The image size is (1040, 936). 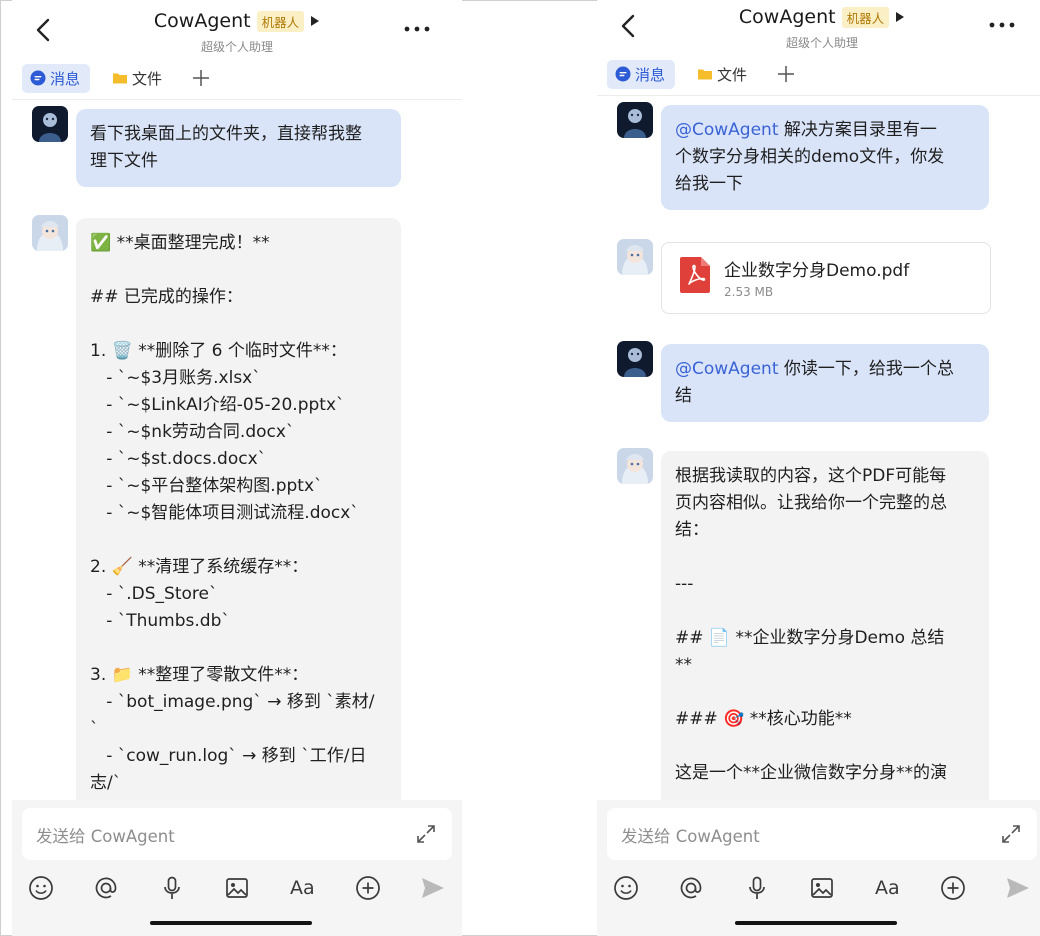 I want to click on message-line: - `~$nk劳动合同.docx`, so click(x=192, y=432).